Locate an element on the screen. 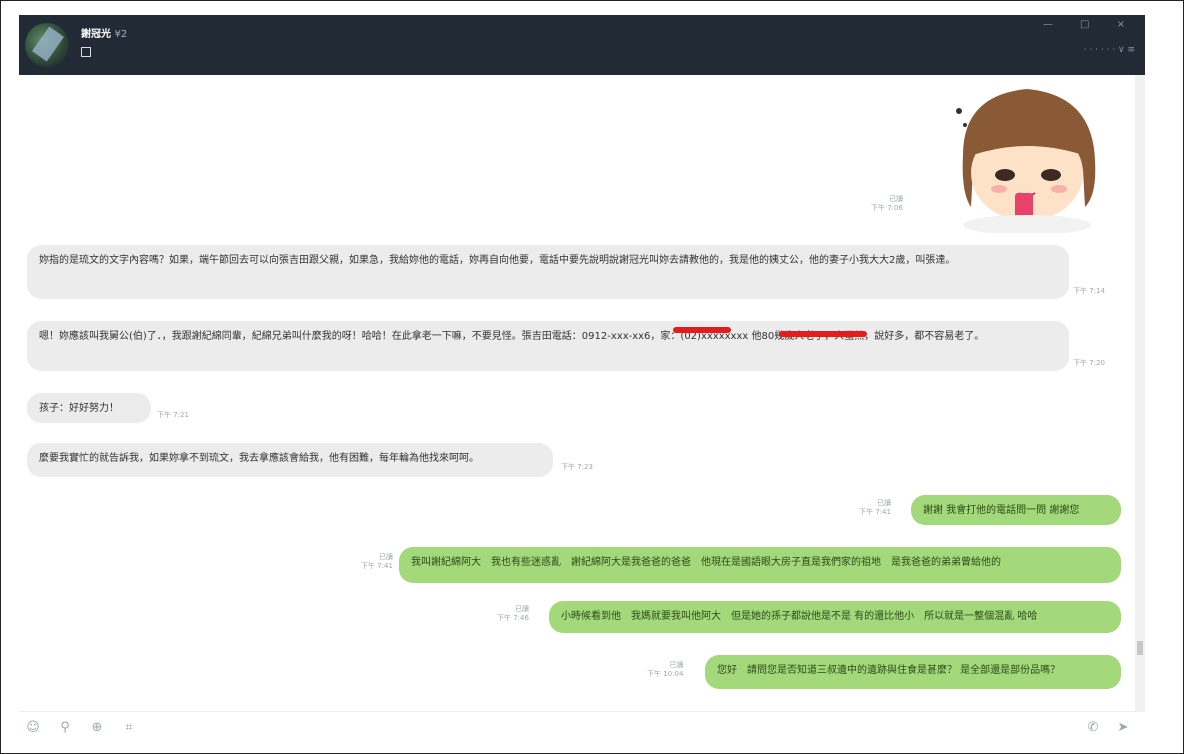  title-bar: 謝冠光 ¥2 — □ × · · · · · · ∨ ≡ is located at coordinates (582, 45).